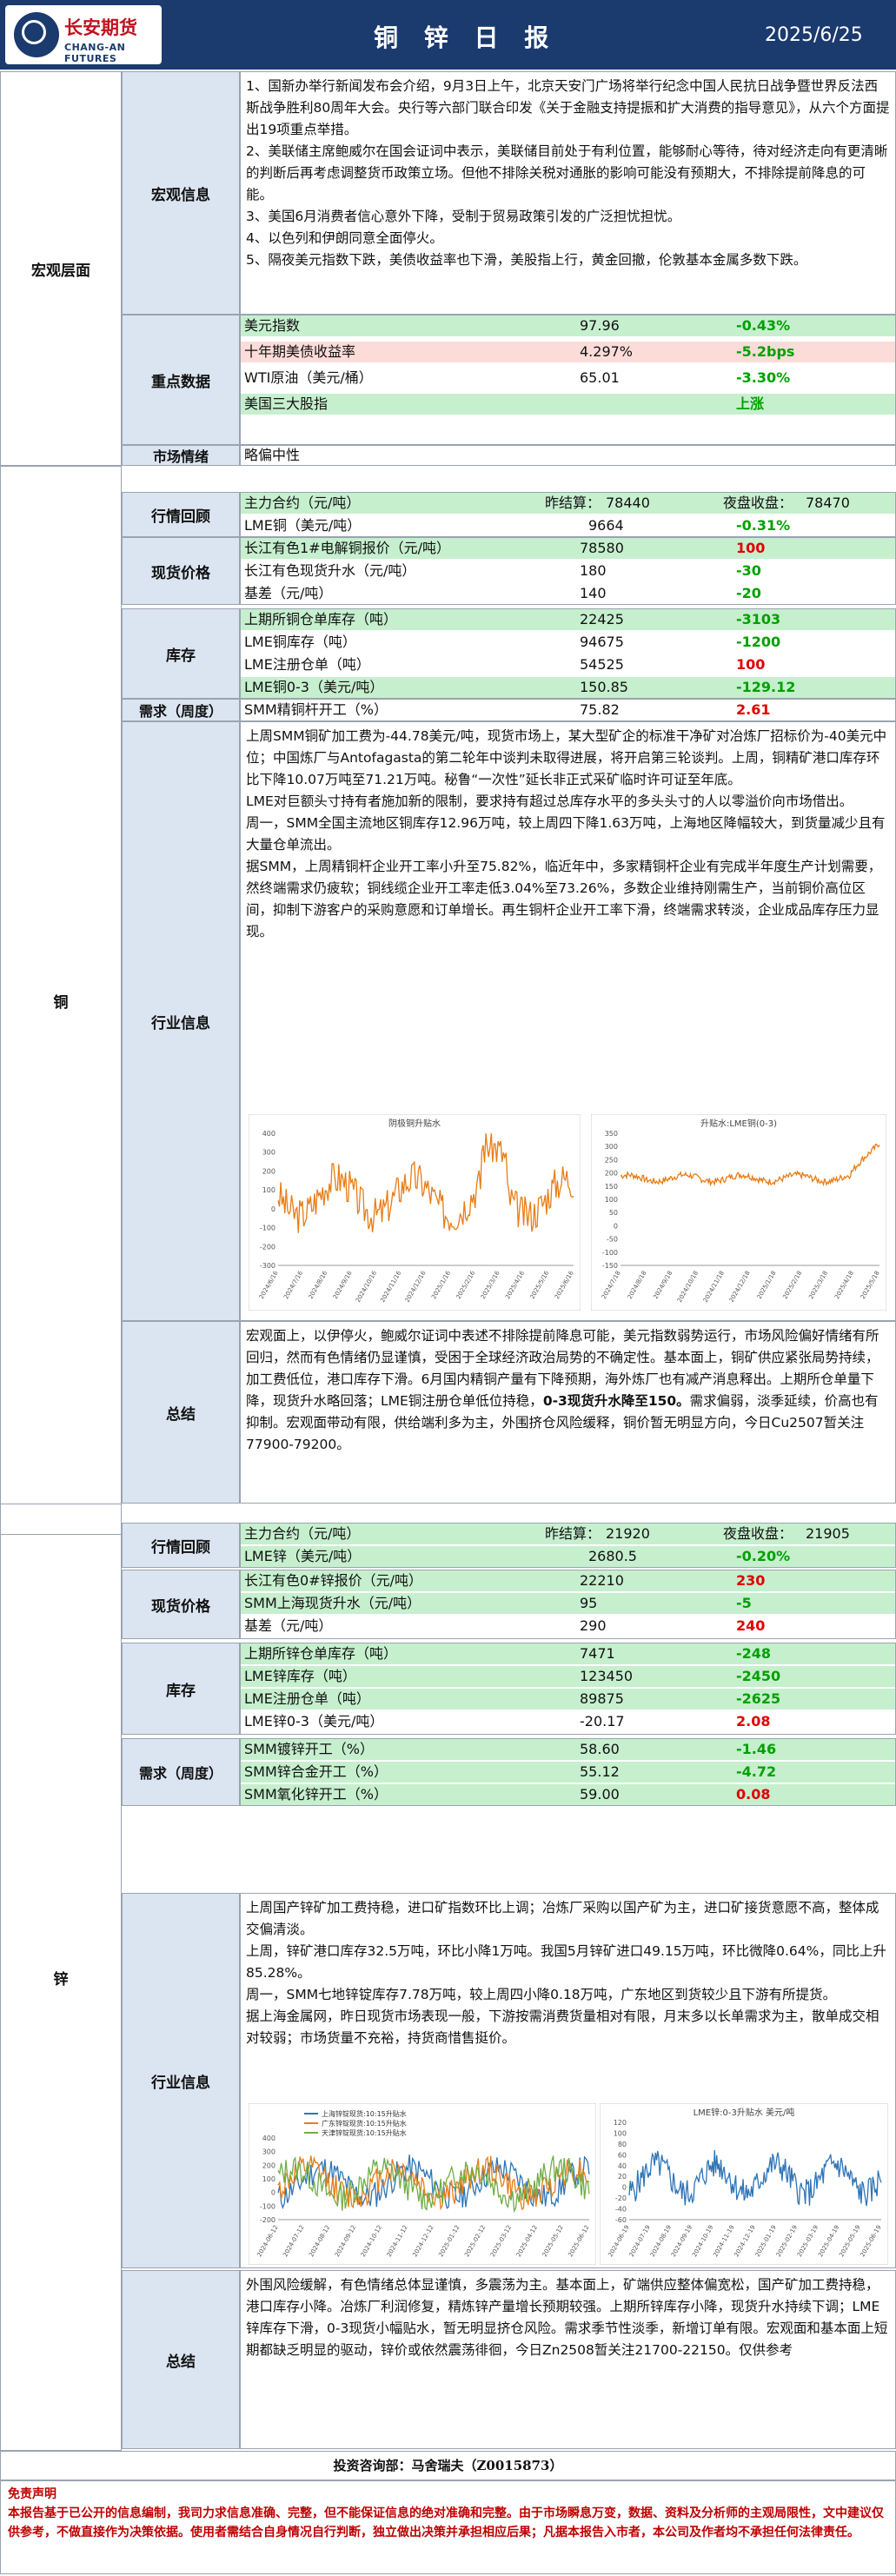  What do you see at coordinates (758, 1698) in the screenshot?
I see `row-change: -2625` at bounding box center [758, 1698].